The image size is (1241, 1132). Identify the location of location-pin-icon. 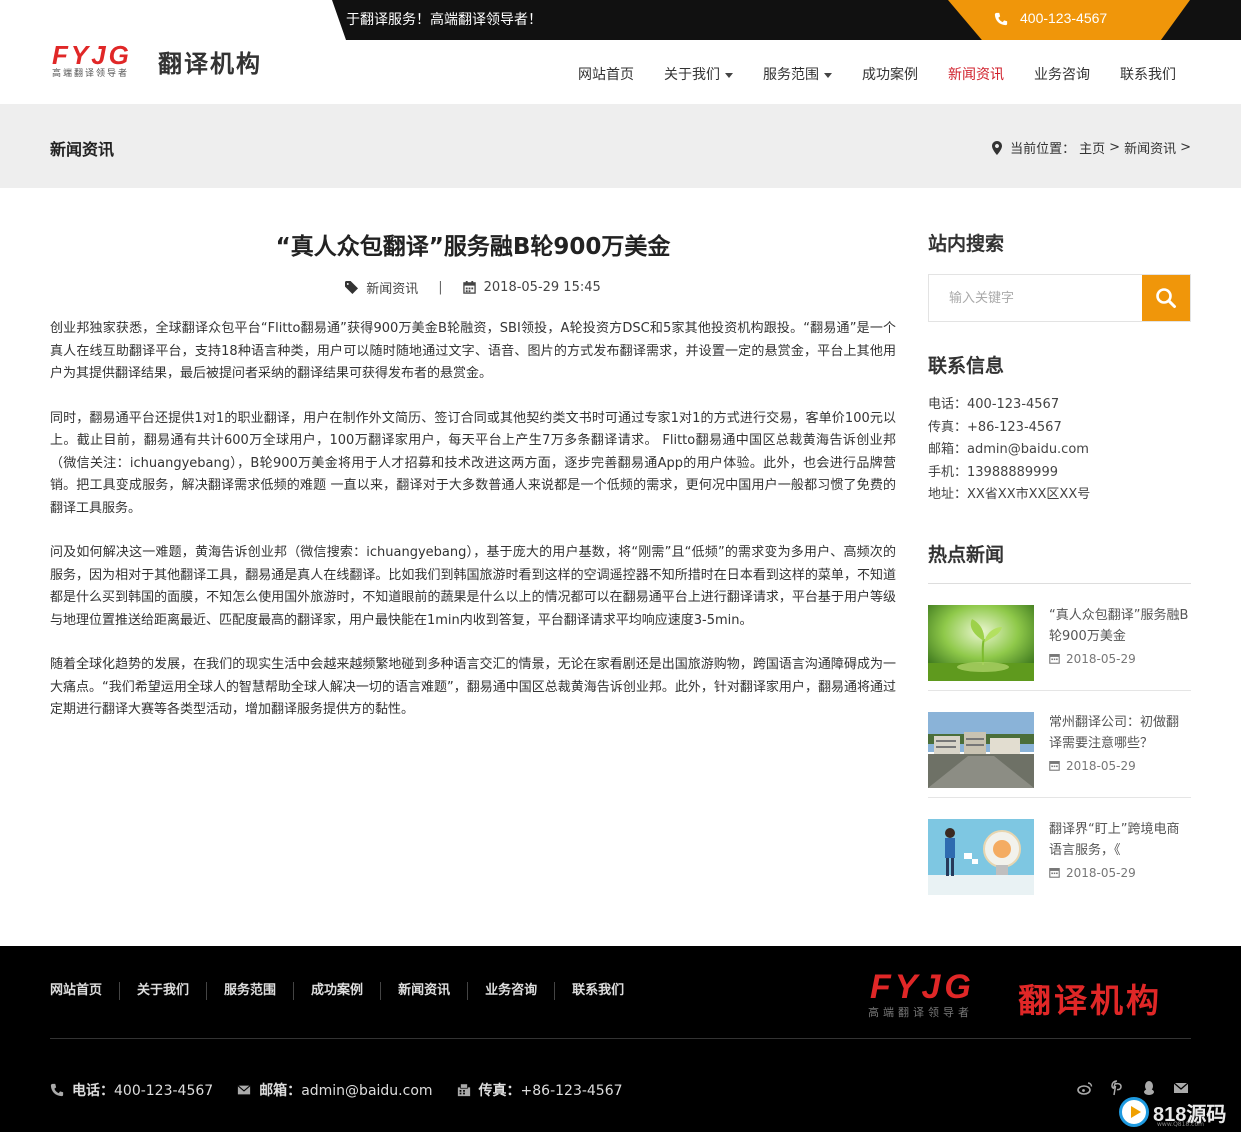
(997, 147).